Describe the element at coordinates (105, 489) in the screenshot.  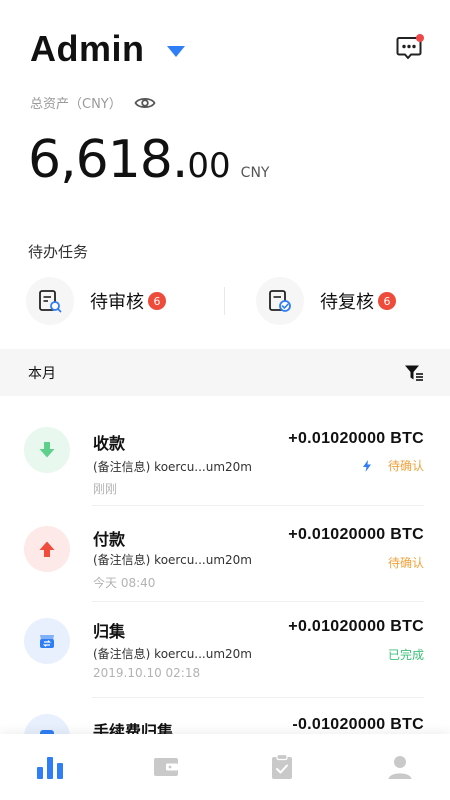
I see `transaction-time: 刚刚` at that location.